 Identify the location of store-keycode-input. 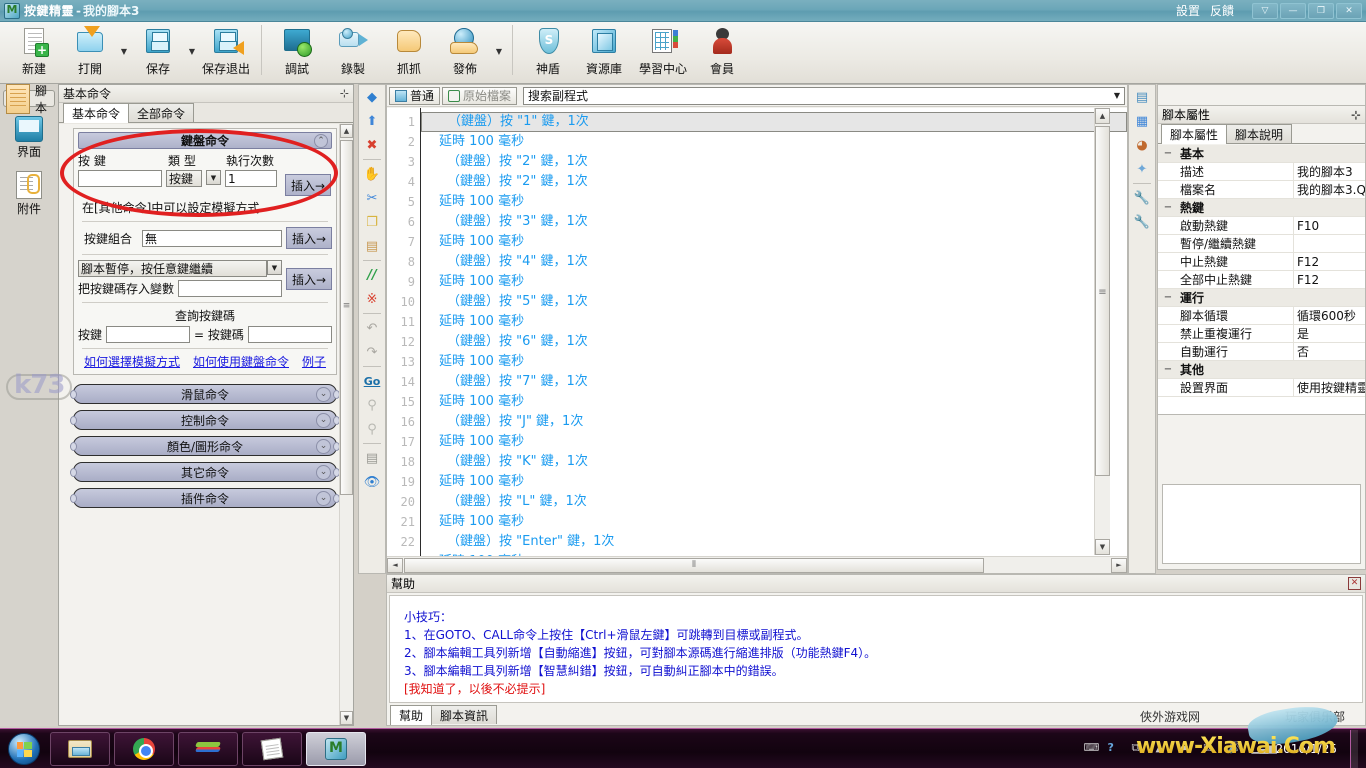
(230, 288).